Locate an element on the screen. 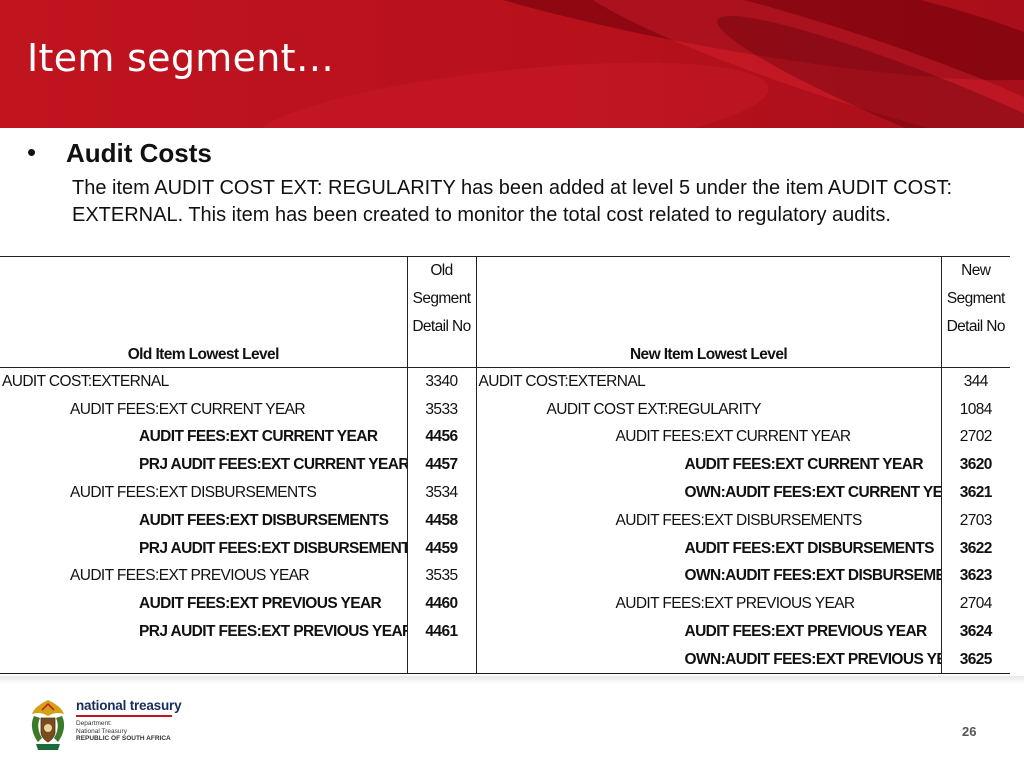  old-number-cell: 4458 is located at coordinates (441, 520).